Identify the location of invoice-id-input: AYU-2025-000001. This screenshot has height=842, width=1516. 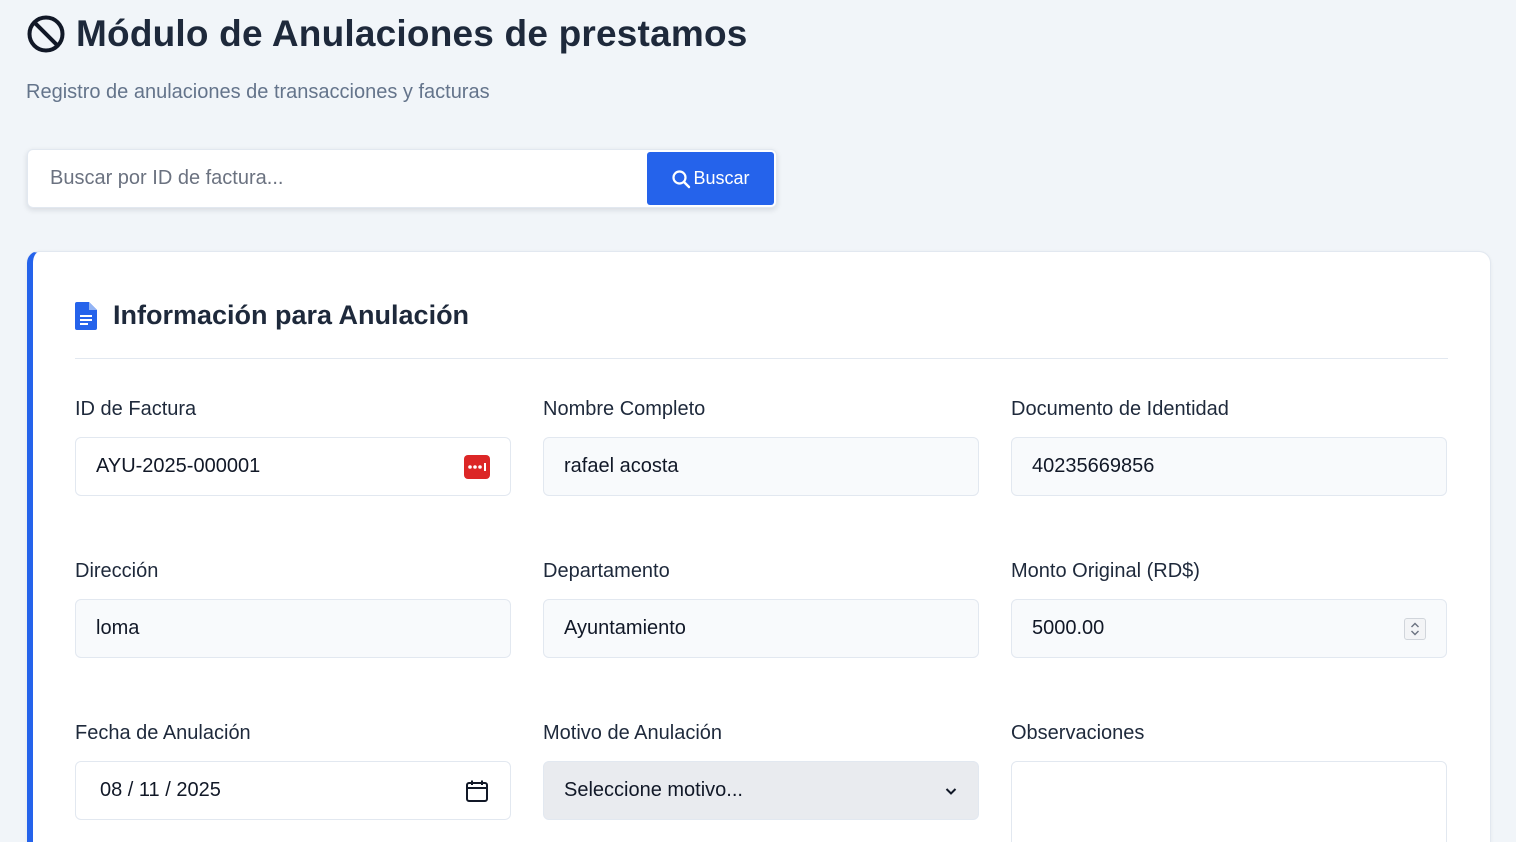
(293, 466).